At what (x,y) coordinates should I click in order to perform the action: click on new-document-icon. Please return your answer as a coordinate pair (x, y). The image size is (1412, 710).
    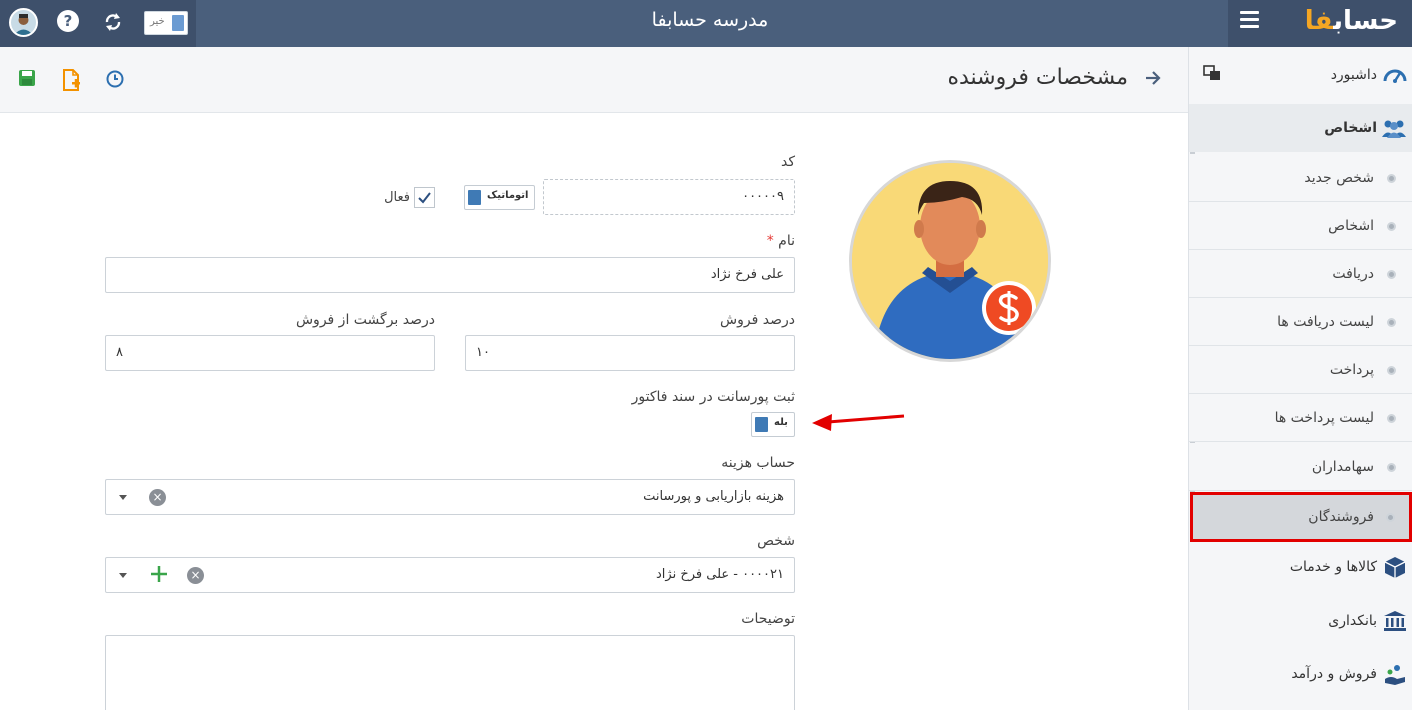
    Looking at the image, I should click on (71, 80).